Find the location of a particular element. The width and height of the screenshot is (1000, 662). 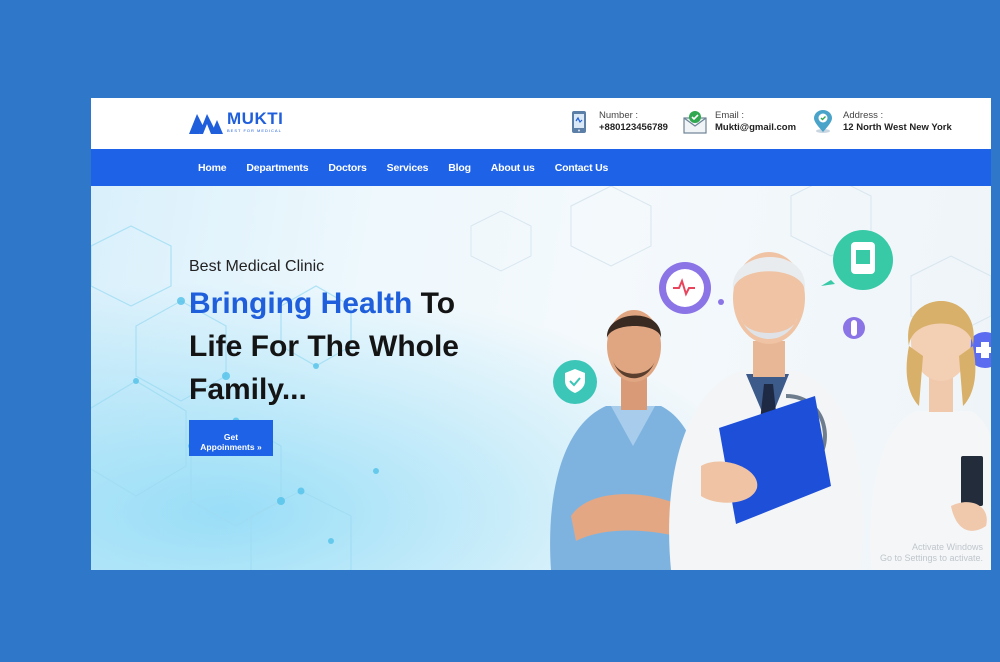

nav-home: Home is located at coordinates (212, 168).